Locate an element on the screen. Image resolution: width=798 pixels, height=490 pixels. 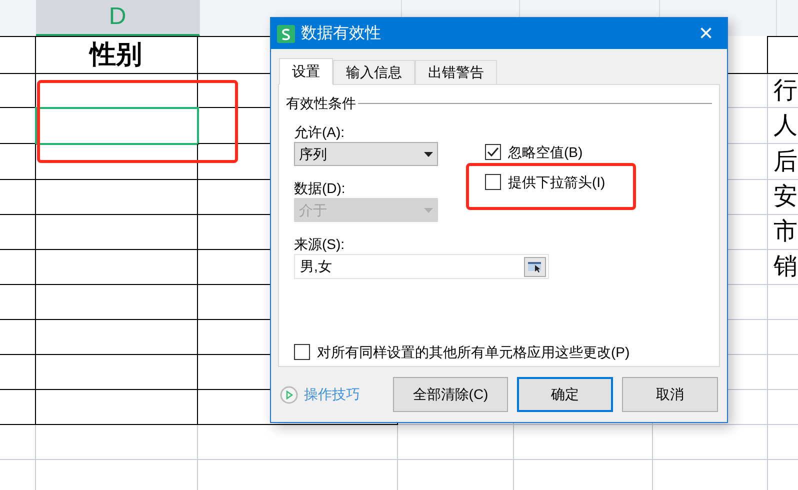
checkbox-label: 对所有同样设置的其他所有单元格应用这些更改(P) is located at coordinates (473, 352).